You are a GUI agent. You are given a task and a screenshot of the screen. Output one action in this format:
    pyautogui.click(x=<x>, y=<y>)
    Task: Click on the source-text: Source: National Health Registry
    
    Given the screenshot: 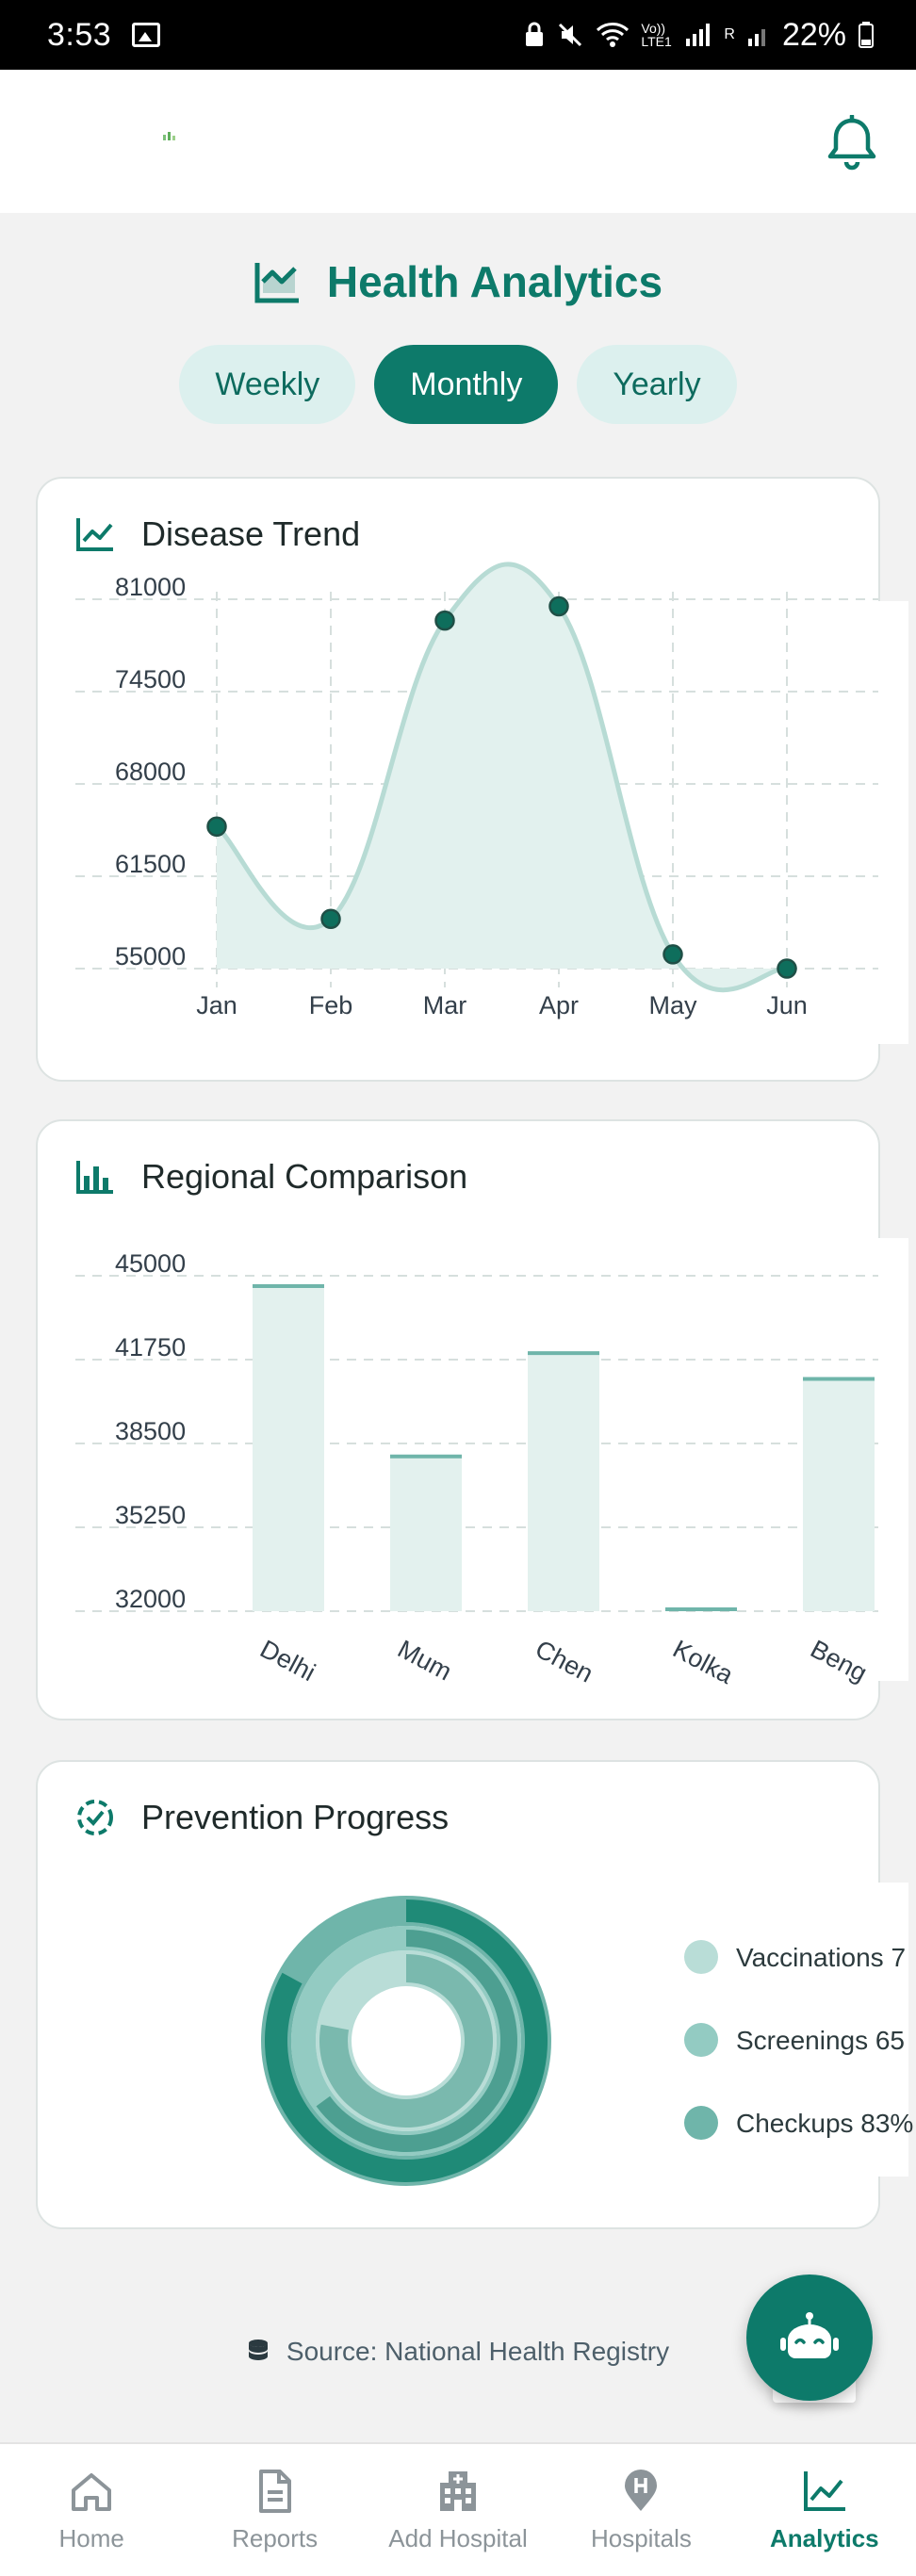 What is the action you would take?
    pyautogui.click(x=478, y=2351)
    